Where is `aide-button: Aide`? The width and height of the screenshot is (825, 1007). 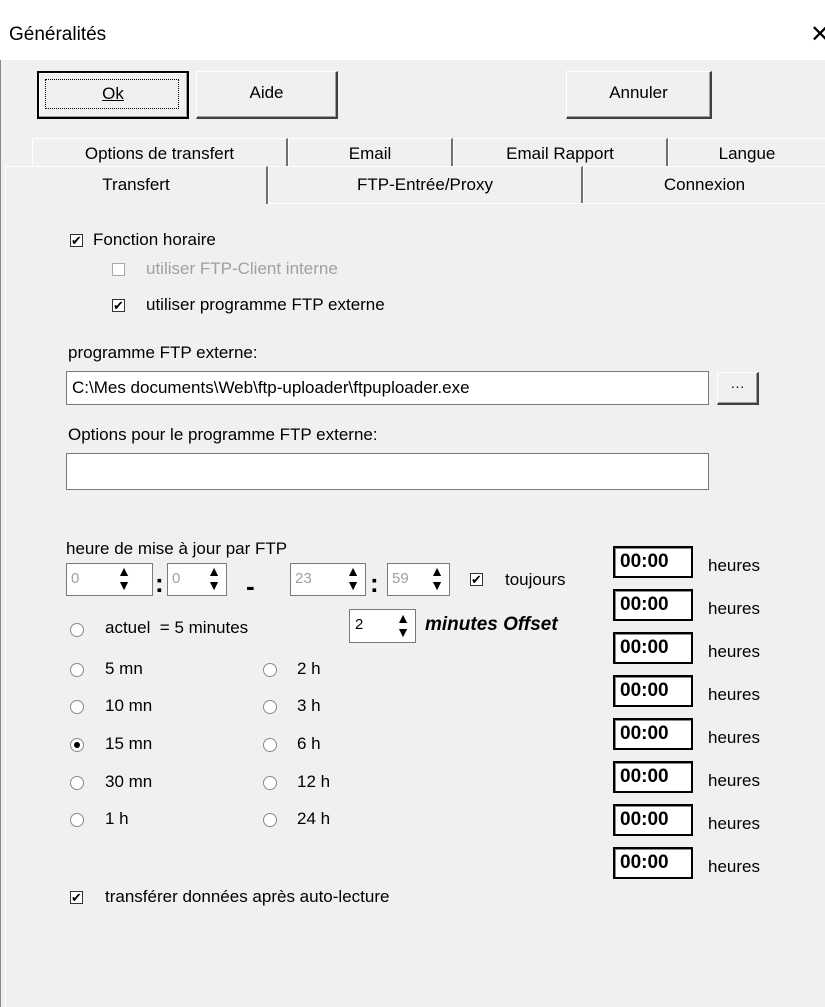
aide-button: Aide is located at coordinates (267, 95).